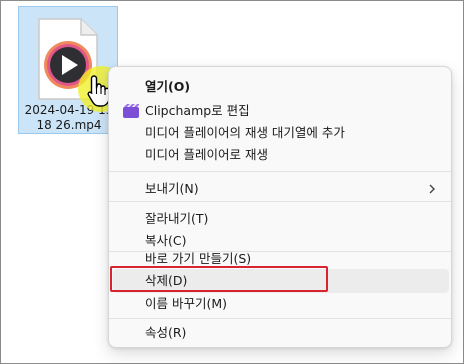 The image size is (464, 364). What do you see at coordinates (198, 258) in the screenshot?
I see `menu-item-label: 바로 가기 만들기(S)` at bounding box center [198, 258].